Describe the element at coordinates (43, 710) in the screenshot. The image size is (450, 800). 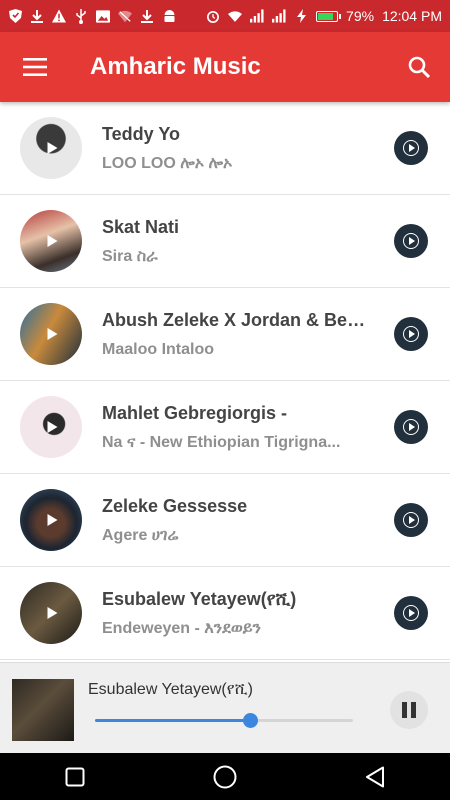
I see `album-art` at that location.